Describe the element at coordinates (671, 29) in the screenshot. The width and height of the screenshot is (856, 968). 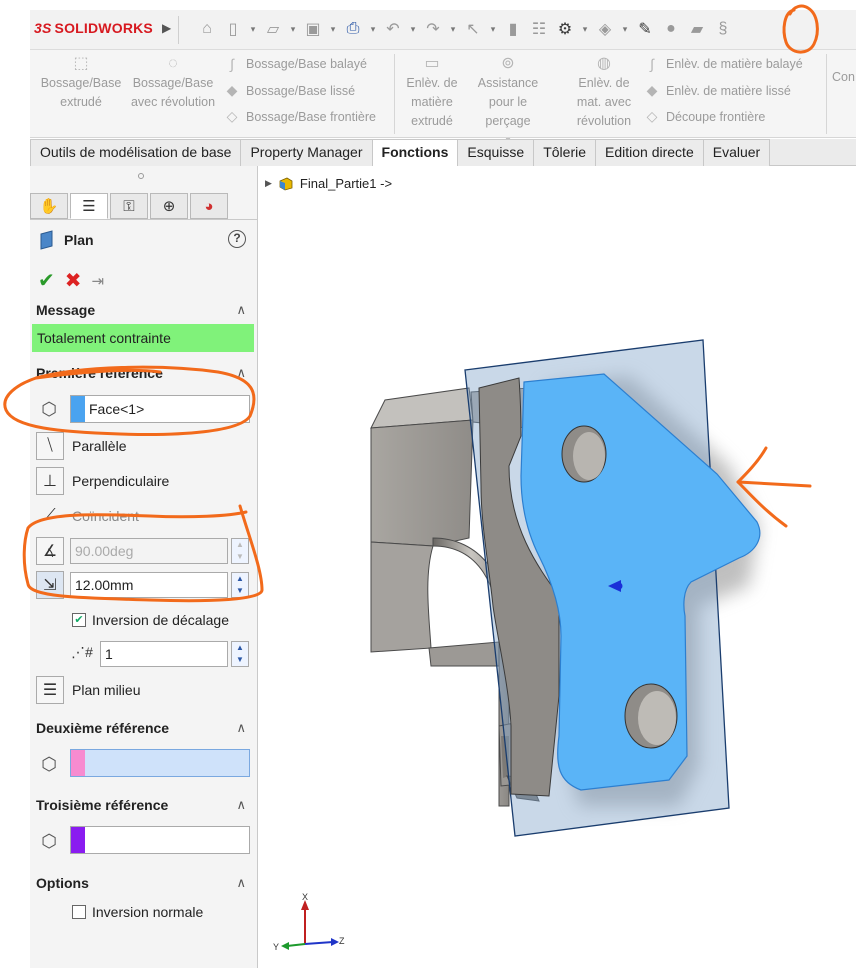
I see `appearance-sphere-icon: ●` at that location.